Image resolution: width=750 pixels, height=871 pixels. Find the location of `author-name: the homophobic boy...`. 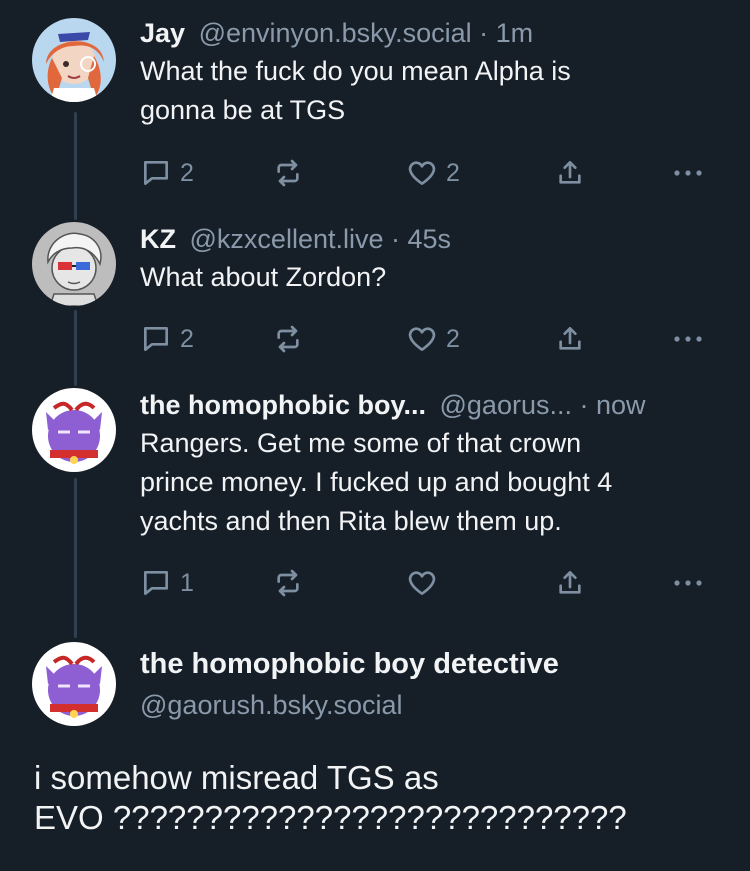

author-name: the homophobic boy... is located at coordinates (283, 405).